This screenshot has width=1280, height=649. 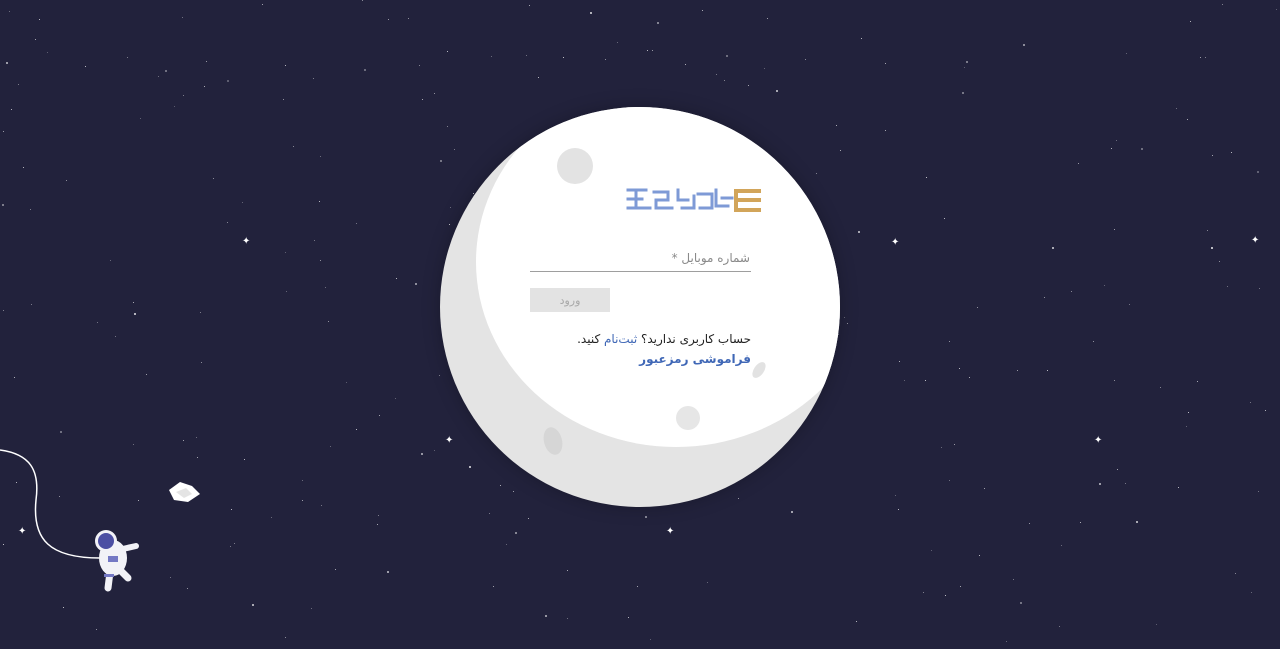 I want to click on forgot-password-link: فراموشی رمزعبور, so click(x=695, y=359).